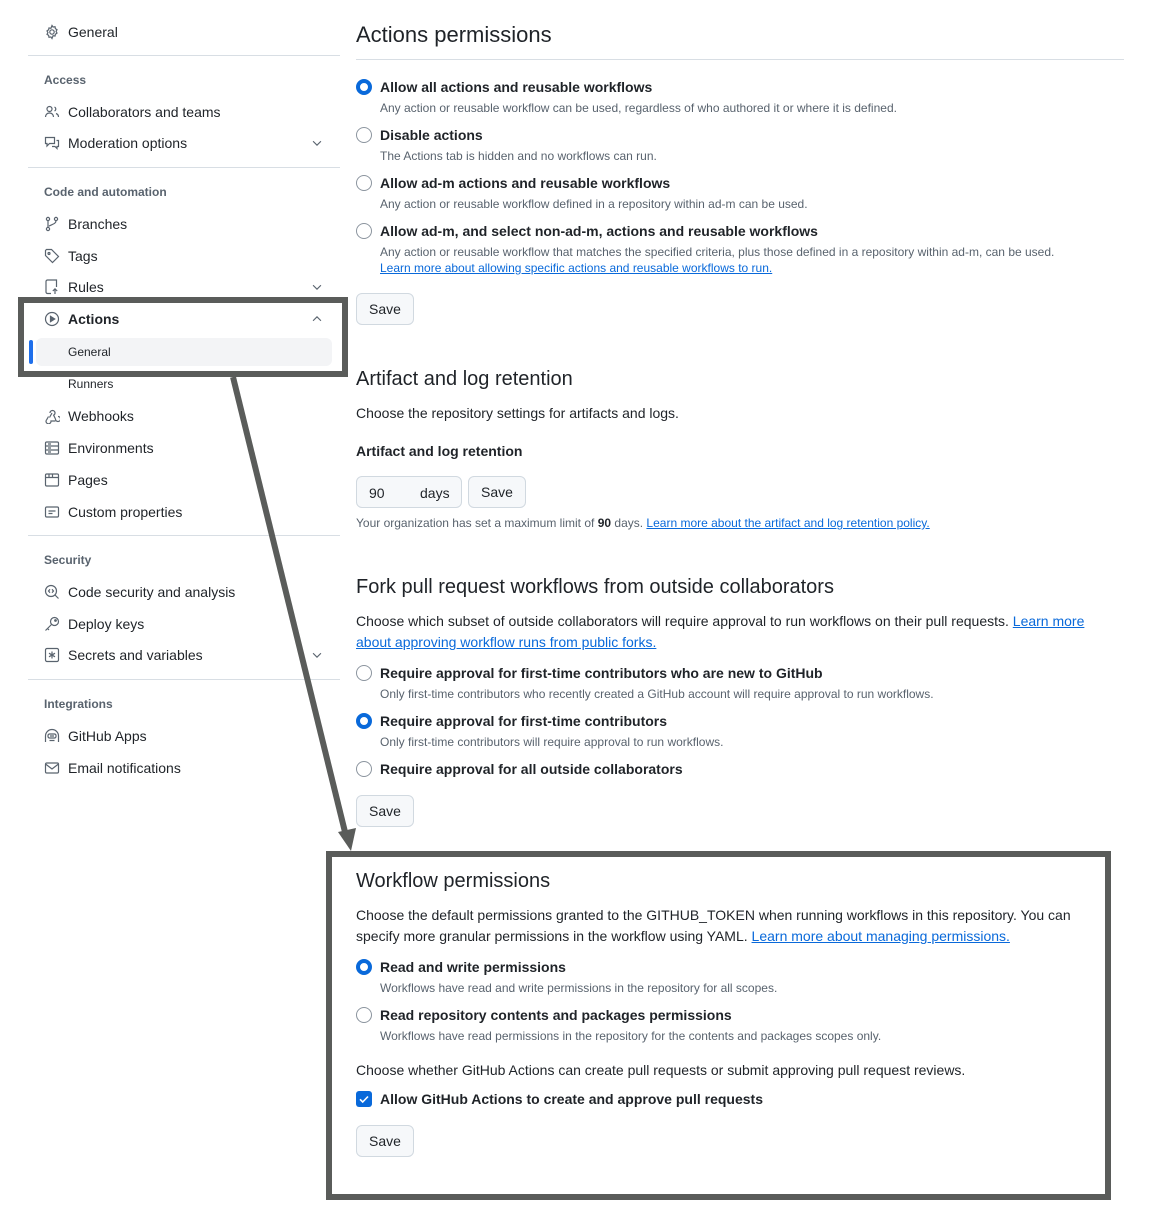 The width and height of the screenshot is (1152, 1229). Describe the element at coordinates (52, 319) in the screenshot. I see `play-icon` at that location.